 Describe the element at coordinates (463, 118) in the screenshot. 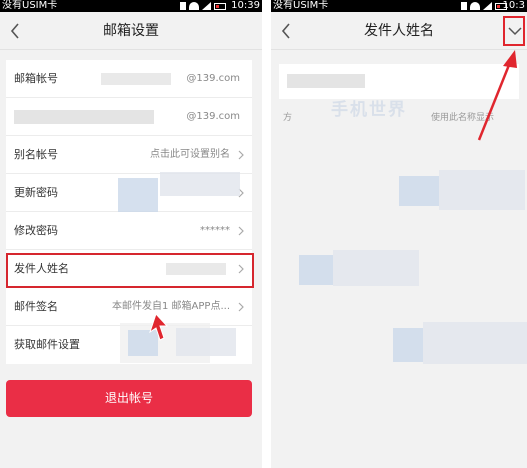

I see `hint-text-end: 使用此名称显示` at that location.